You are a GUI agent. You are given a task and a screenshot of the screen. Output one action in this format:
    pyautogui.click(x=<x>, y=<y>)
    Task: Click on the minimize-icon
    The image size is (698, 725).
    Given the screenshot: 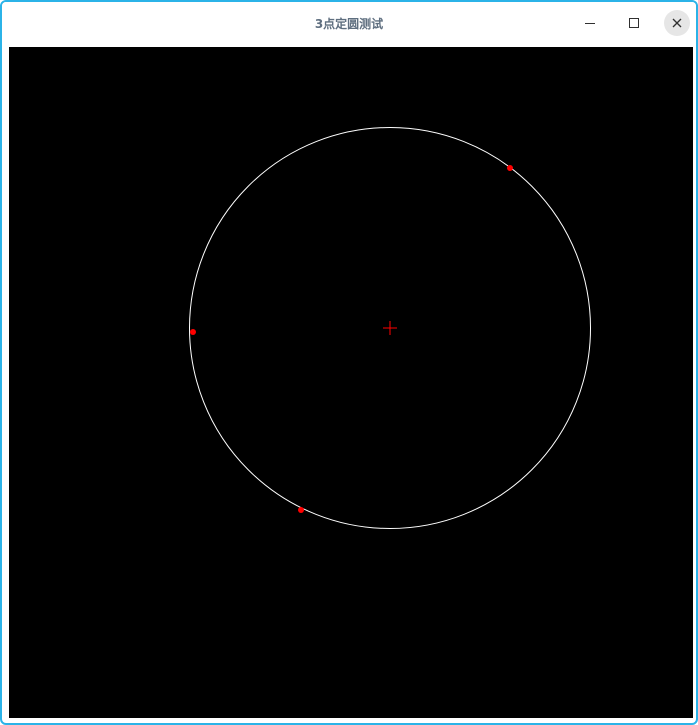 What is the action you would take?
    pyautogui.click(x=590, y=23)
    